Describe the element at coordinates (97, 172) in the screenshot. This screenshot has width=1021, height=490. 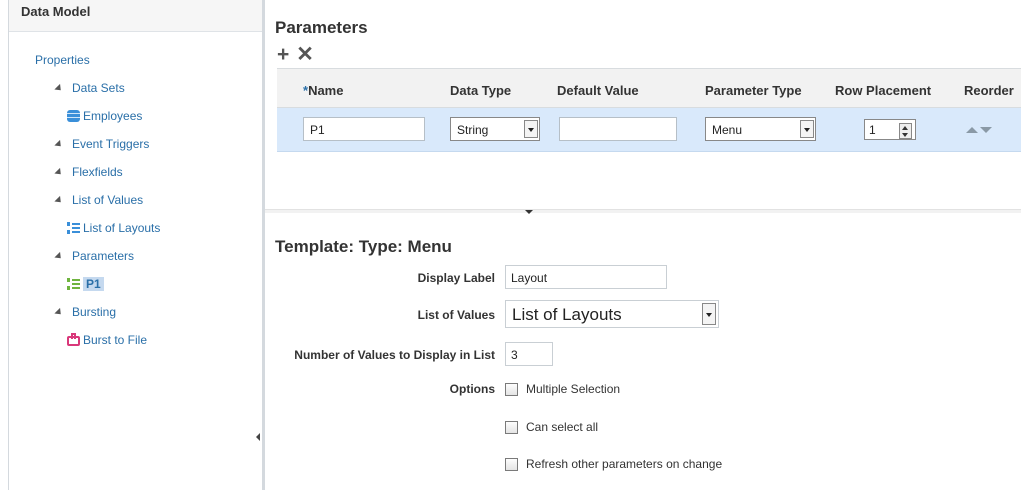
I see `tree-item-label: Flexfields` at that location.